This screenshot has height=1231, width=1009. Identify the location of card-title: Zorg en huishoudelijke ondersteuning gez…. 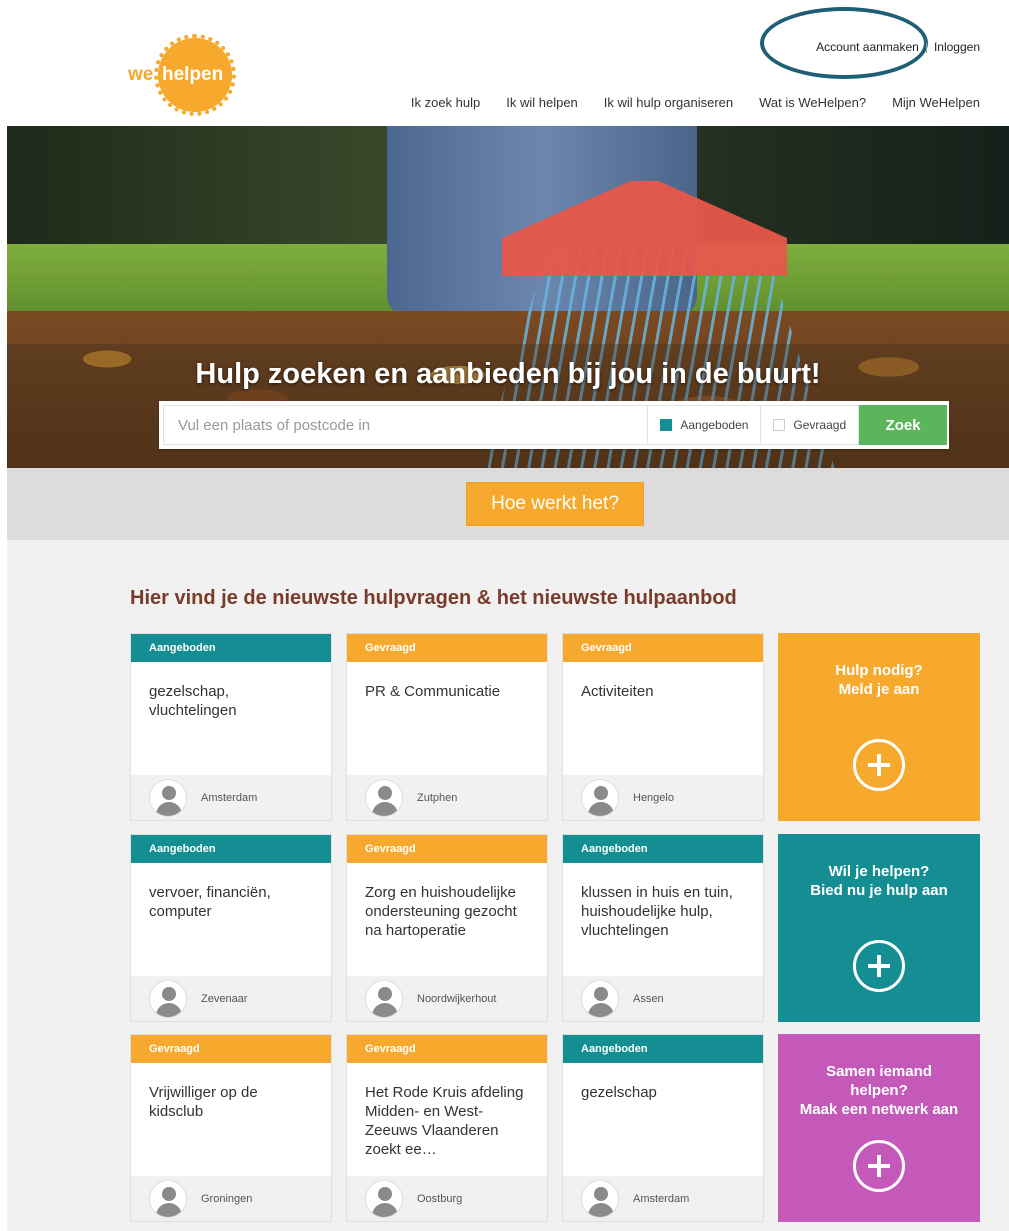
(441, 911).